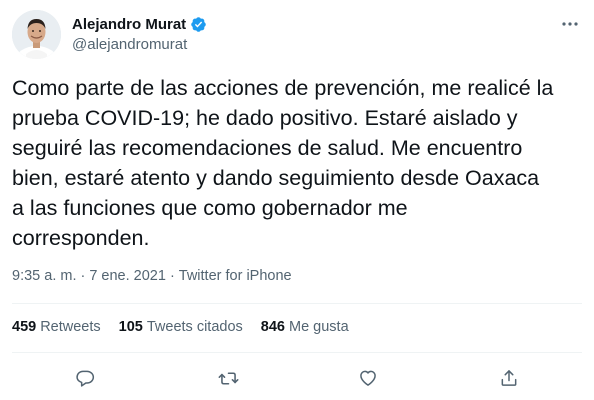  I want to click on avatar, so click(36, 34).